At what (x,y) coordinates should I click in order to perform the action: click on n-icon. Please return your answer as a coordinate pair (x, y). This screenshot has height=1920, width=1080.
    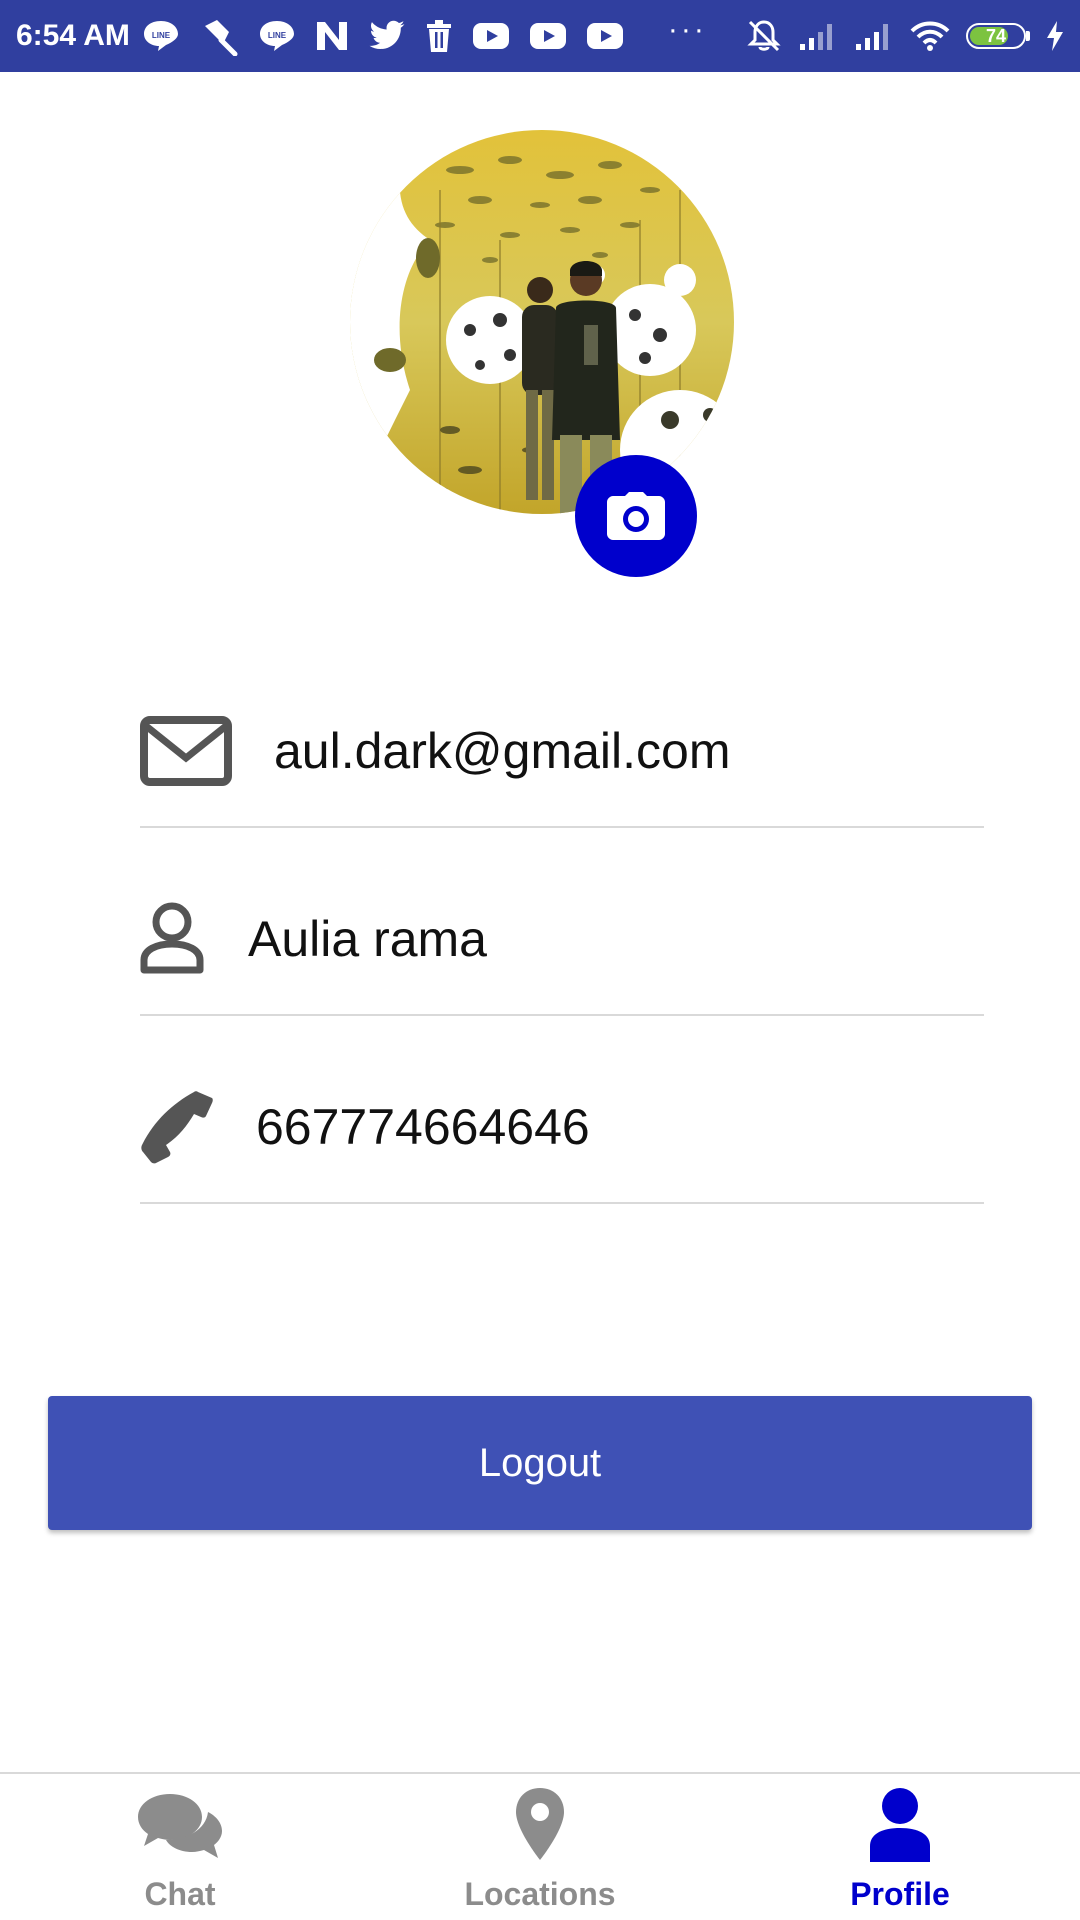
    Looking at the image, I should click on (331, 36).